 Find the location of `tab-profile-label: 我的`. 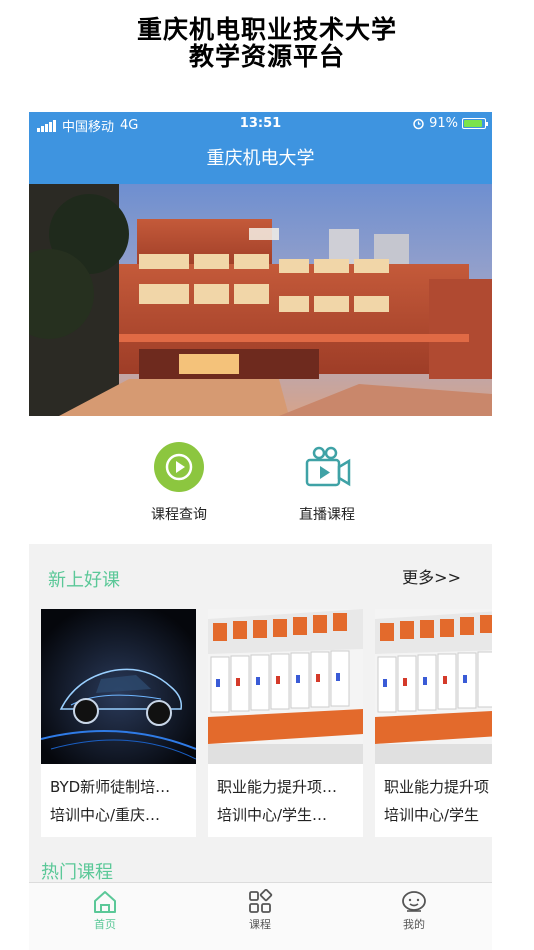

tab-profile-label: 我的 is located at coordinates (414, 924).